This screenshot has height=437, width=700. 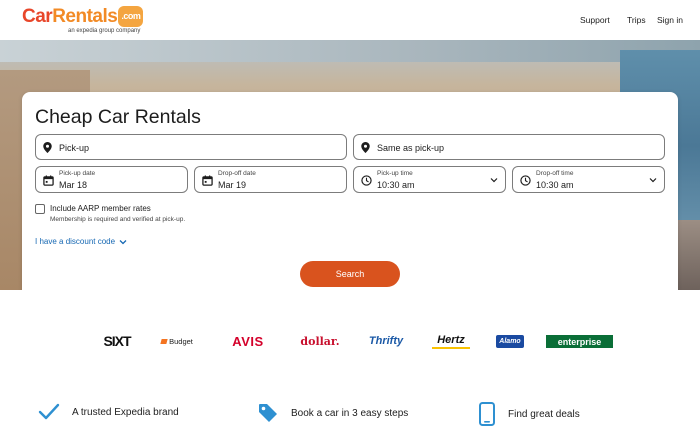 What do you see at coordinates (85, 16) in the screenshot?
I see `logo-text-rentals: Rentals` at bounding box center [85, 16].